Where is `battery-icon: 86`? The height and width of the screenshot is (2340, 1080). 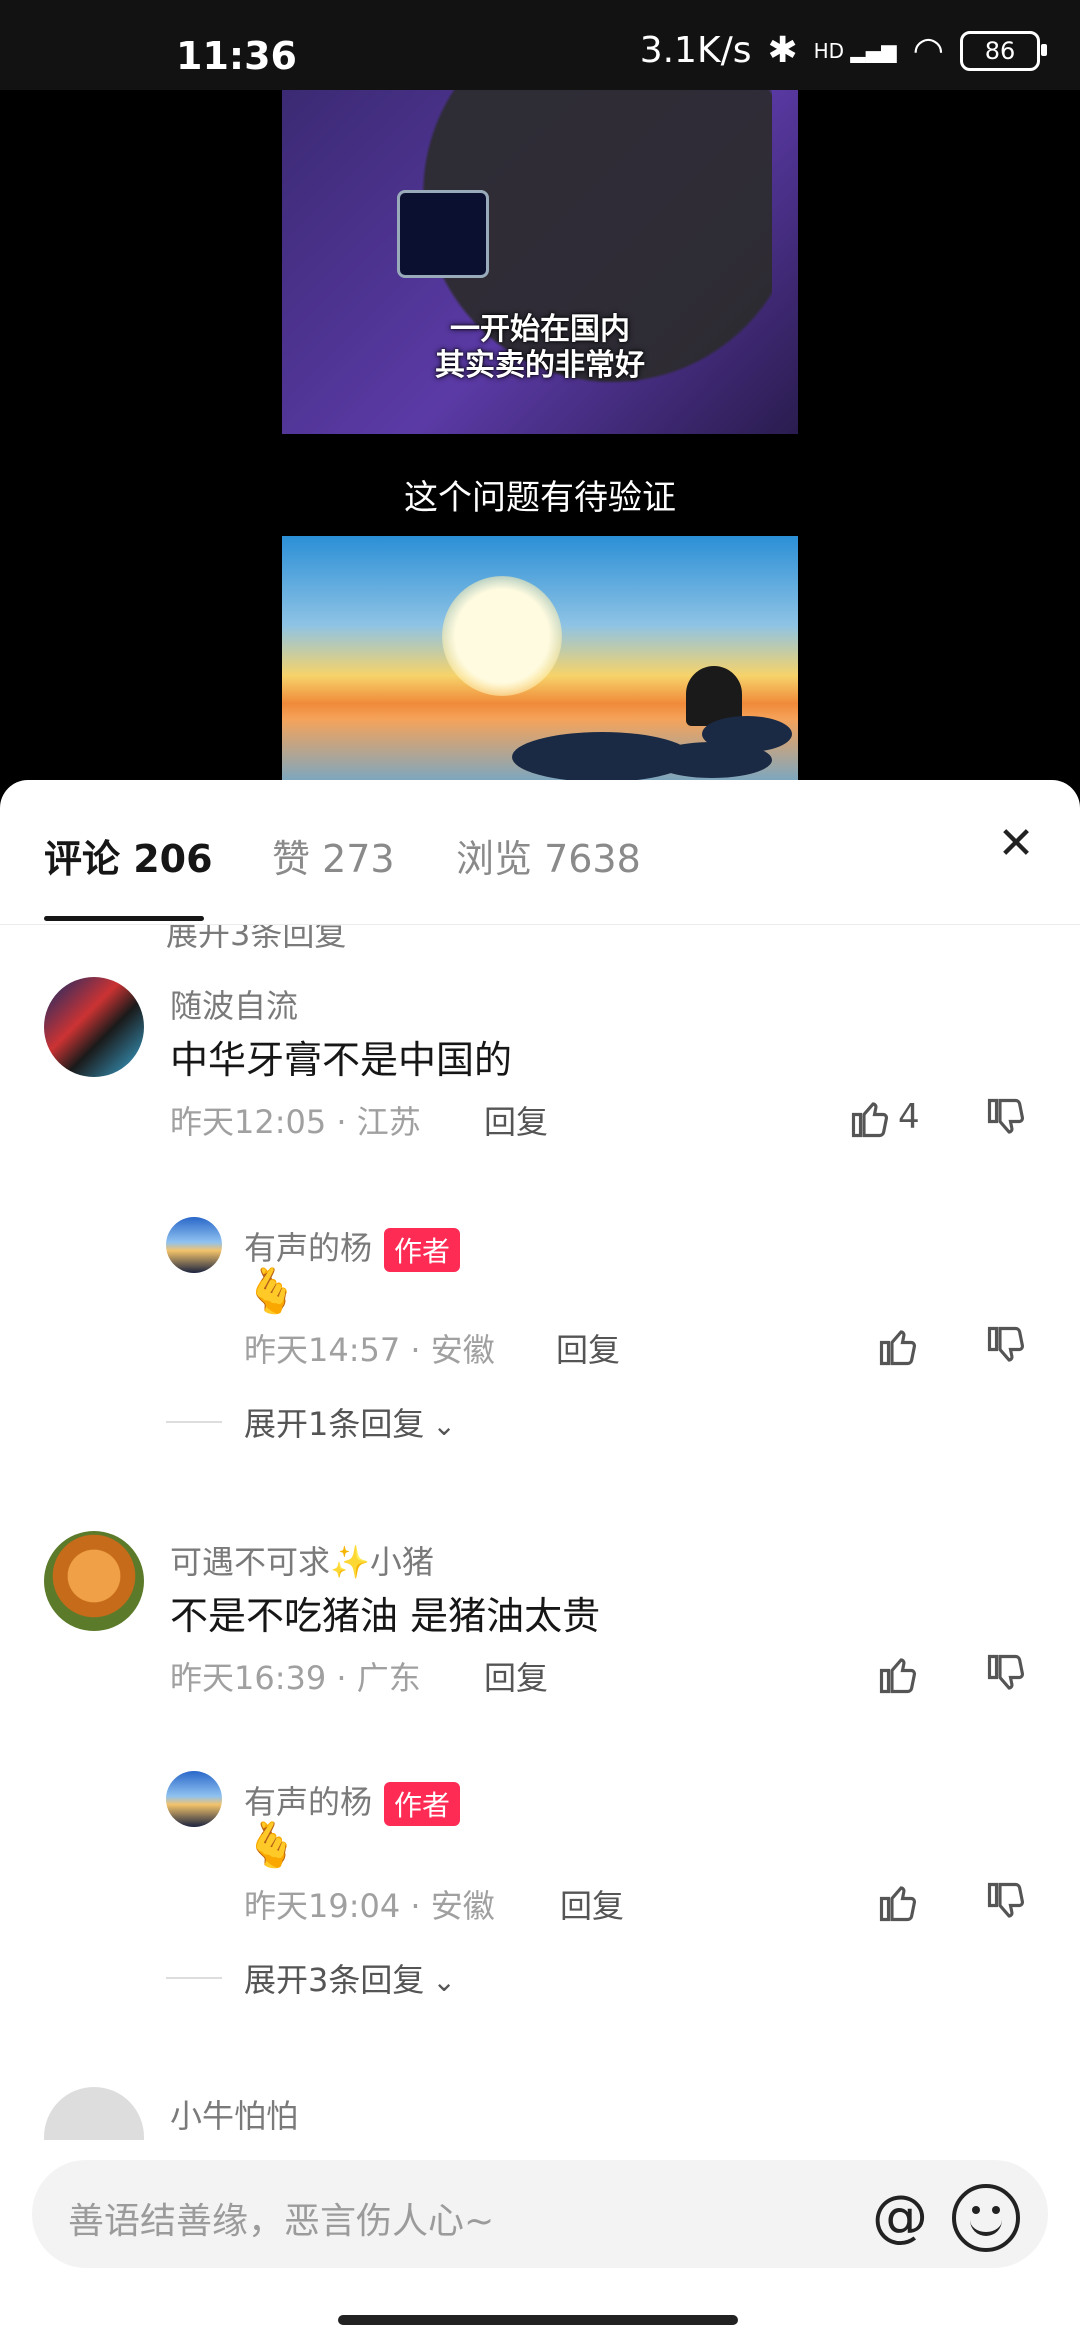
battery-icon: 86 is located at coordinates (1003, 50).